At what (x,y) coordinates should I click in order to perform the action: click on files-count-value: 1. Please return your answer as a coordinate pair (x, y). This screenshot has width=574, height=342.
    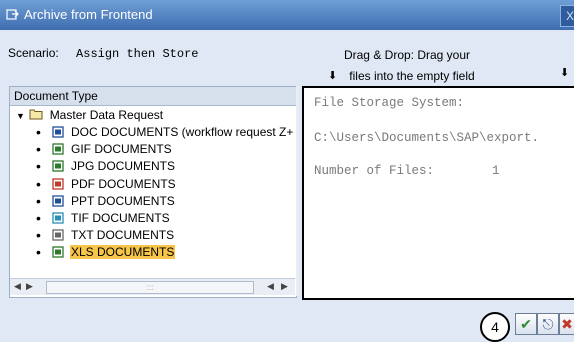
    Looking at the image, I should click on (496, 171).